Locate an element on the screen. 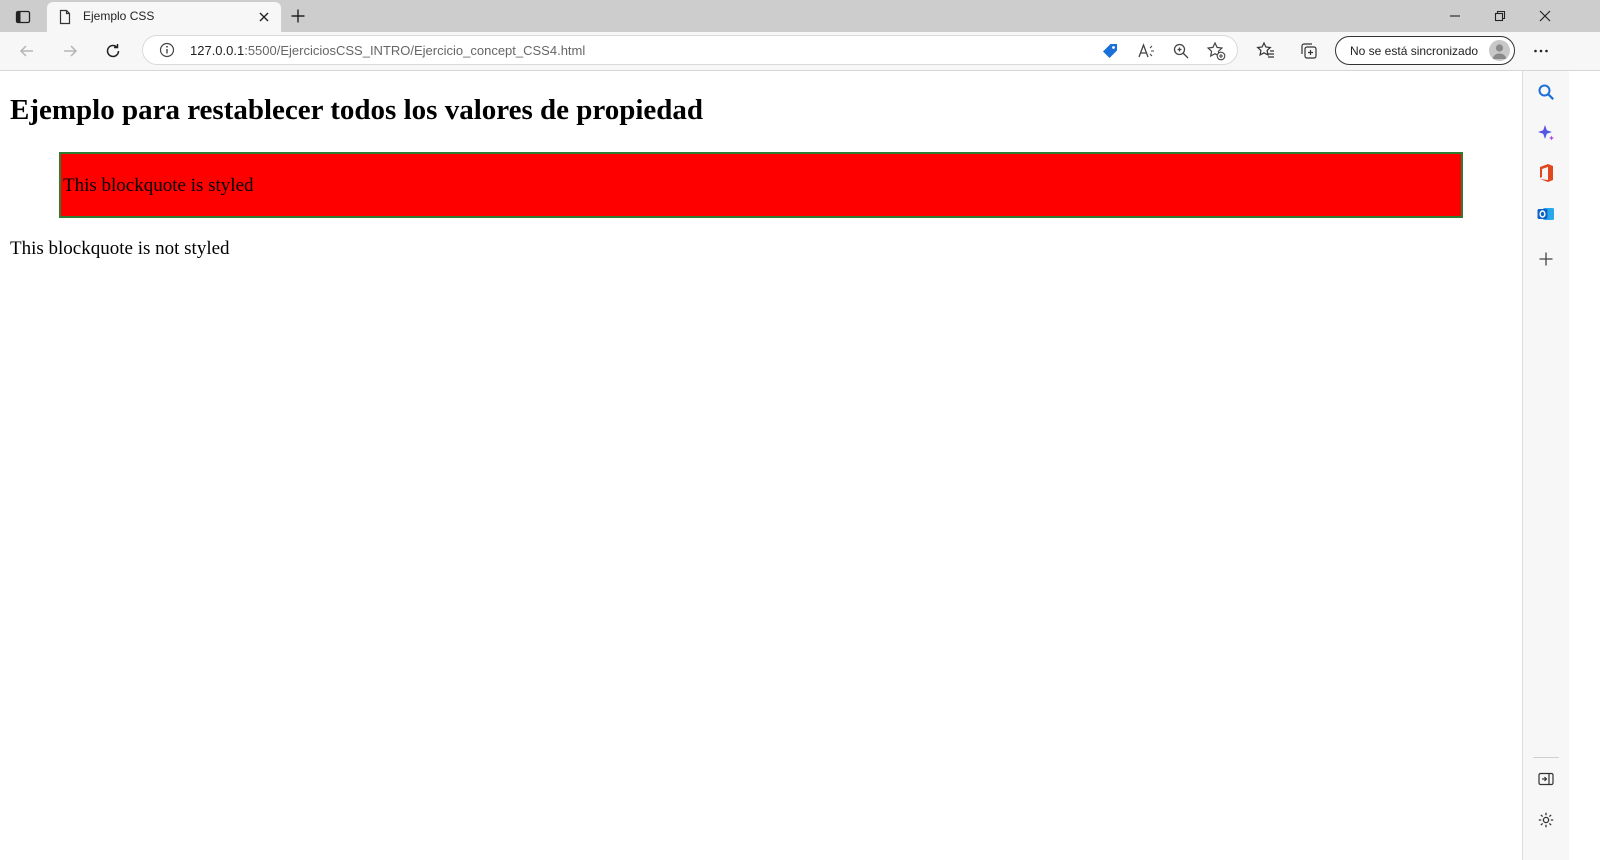  browser-tab: Ejemplo CSS is located at coordinates (164, 17).